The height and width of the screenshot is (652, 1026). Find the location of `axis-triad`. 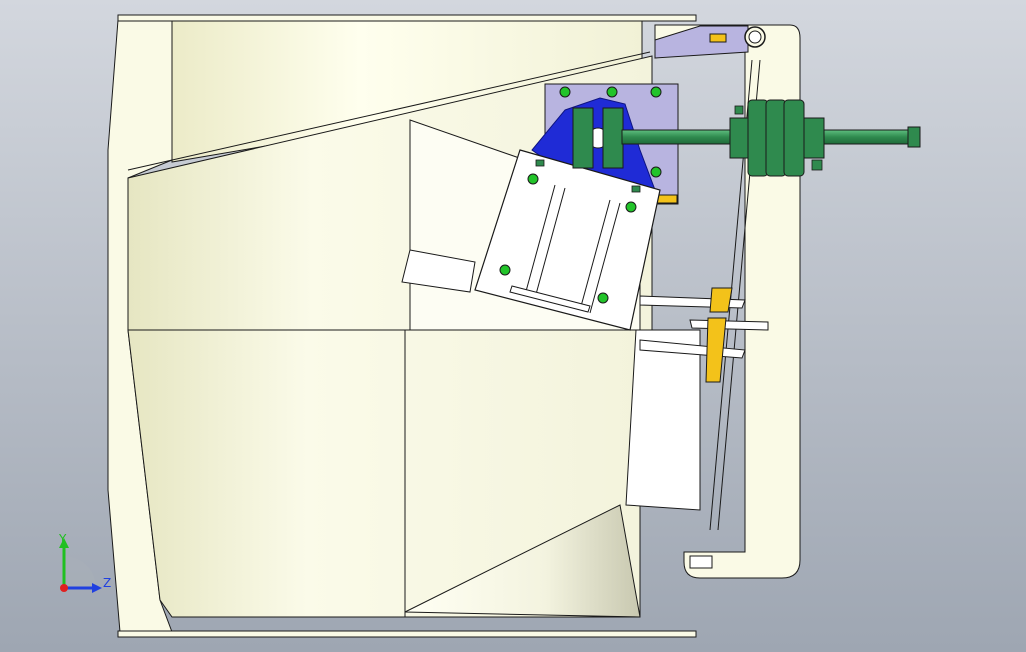

axis-triad is located at coordinates (80, 565).